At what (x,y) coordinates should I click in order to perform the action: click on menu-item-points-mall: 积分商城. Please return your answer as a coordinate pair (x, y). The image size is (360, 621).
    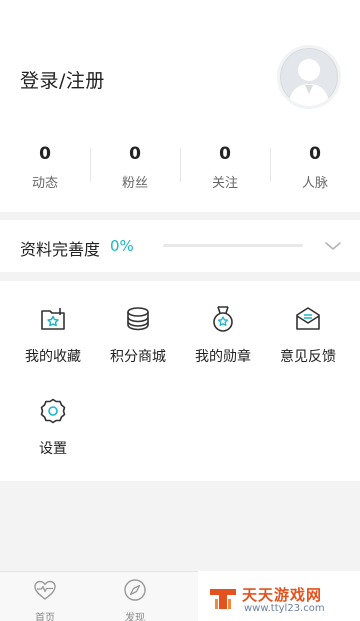
    Looking at the image, I should click on (138, 323).